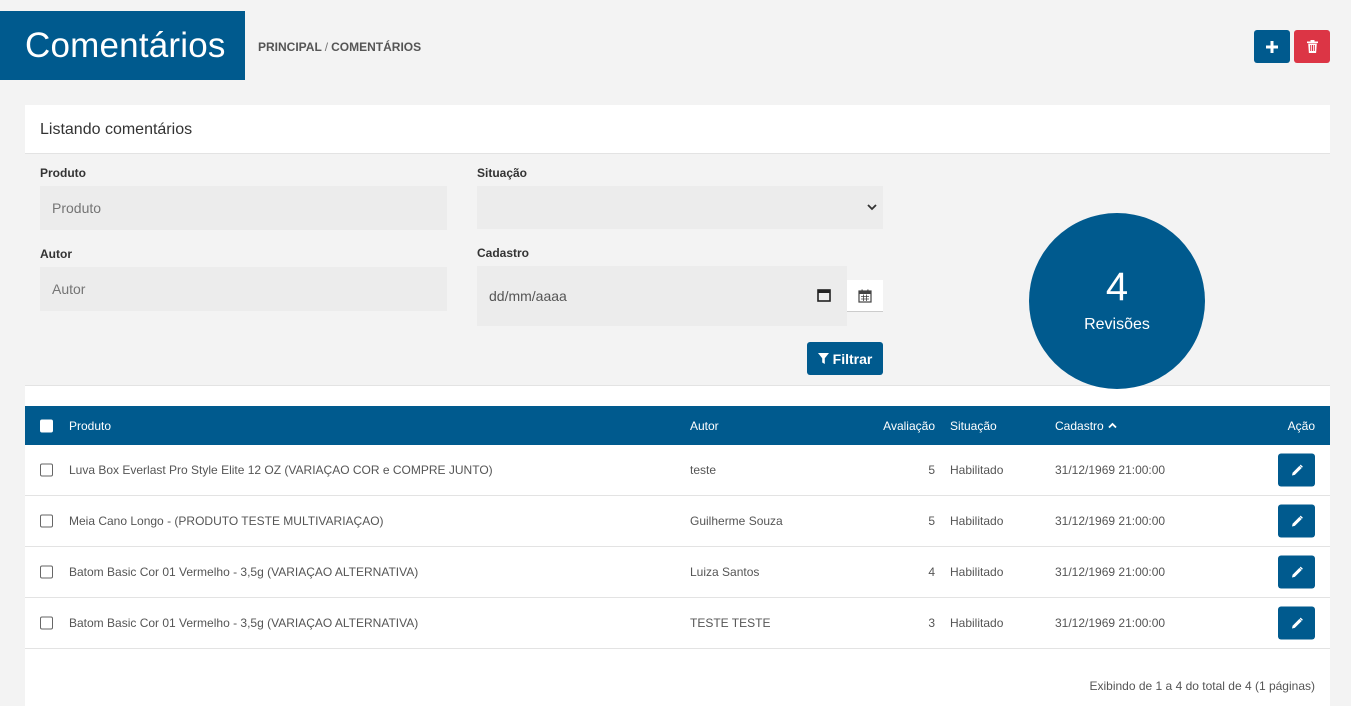 Image resolution: width=1351 pixels, height=706 pixels. Describe the element at coordinates (90, 425) in the screenshot. I see `column-produto: Produto` at that location.